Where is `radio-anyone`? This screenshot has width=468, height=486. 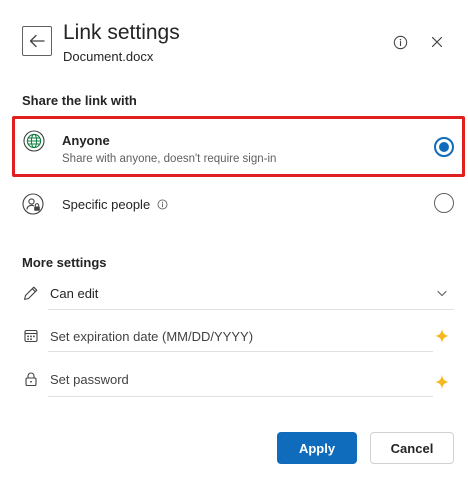 radio-anyone is located at coordinates (444, 147).